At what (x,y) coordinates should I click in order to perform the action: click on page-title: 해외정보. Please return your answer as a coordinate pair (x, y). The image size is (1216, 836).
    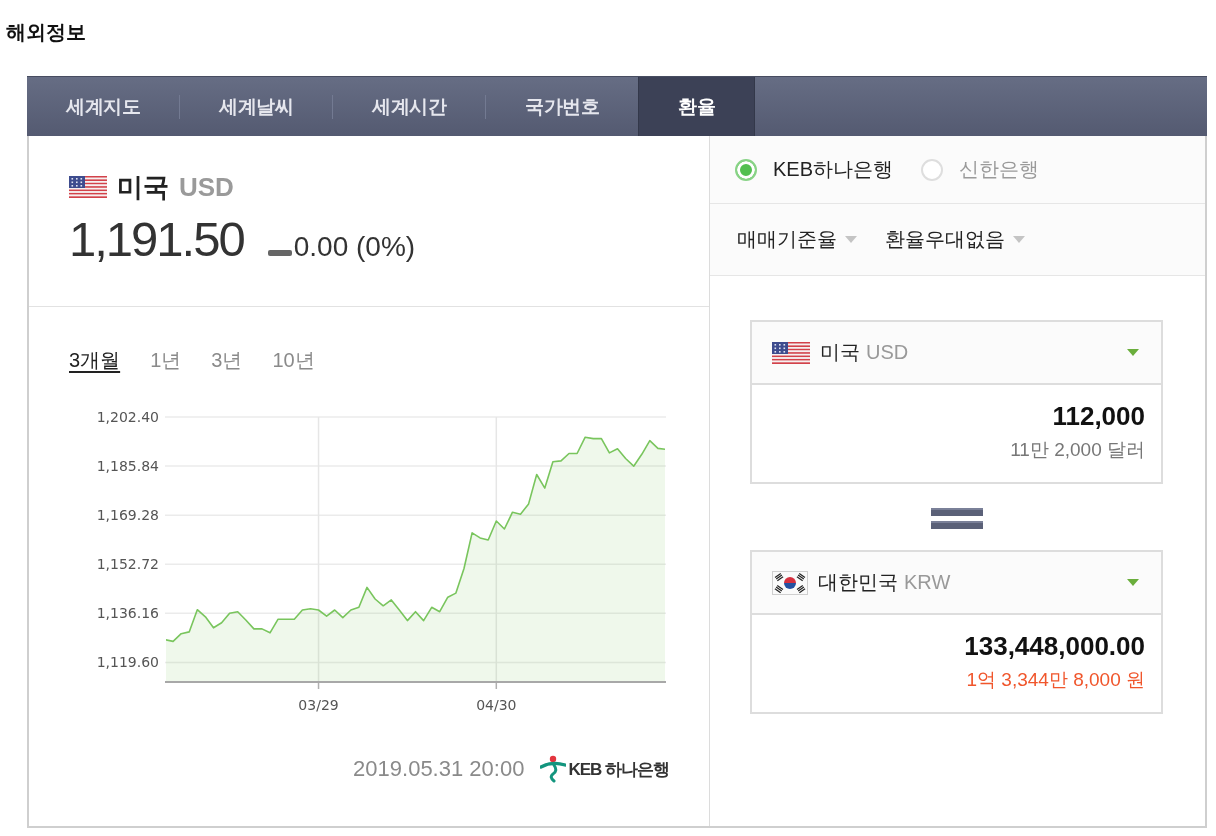
    Looking at the image, I should click on (46, 32).